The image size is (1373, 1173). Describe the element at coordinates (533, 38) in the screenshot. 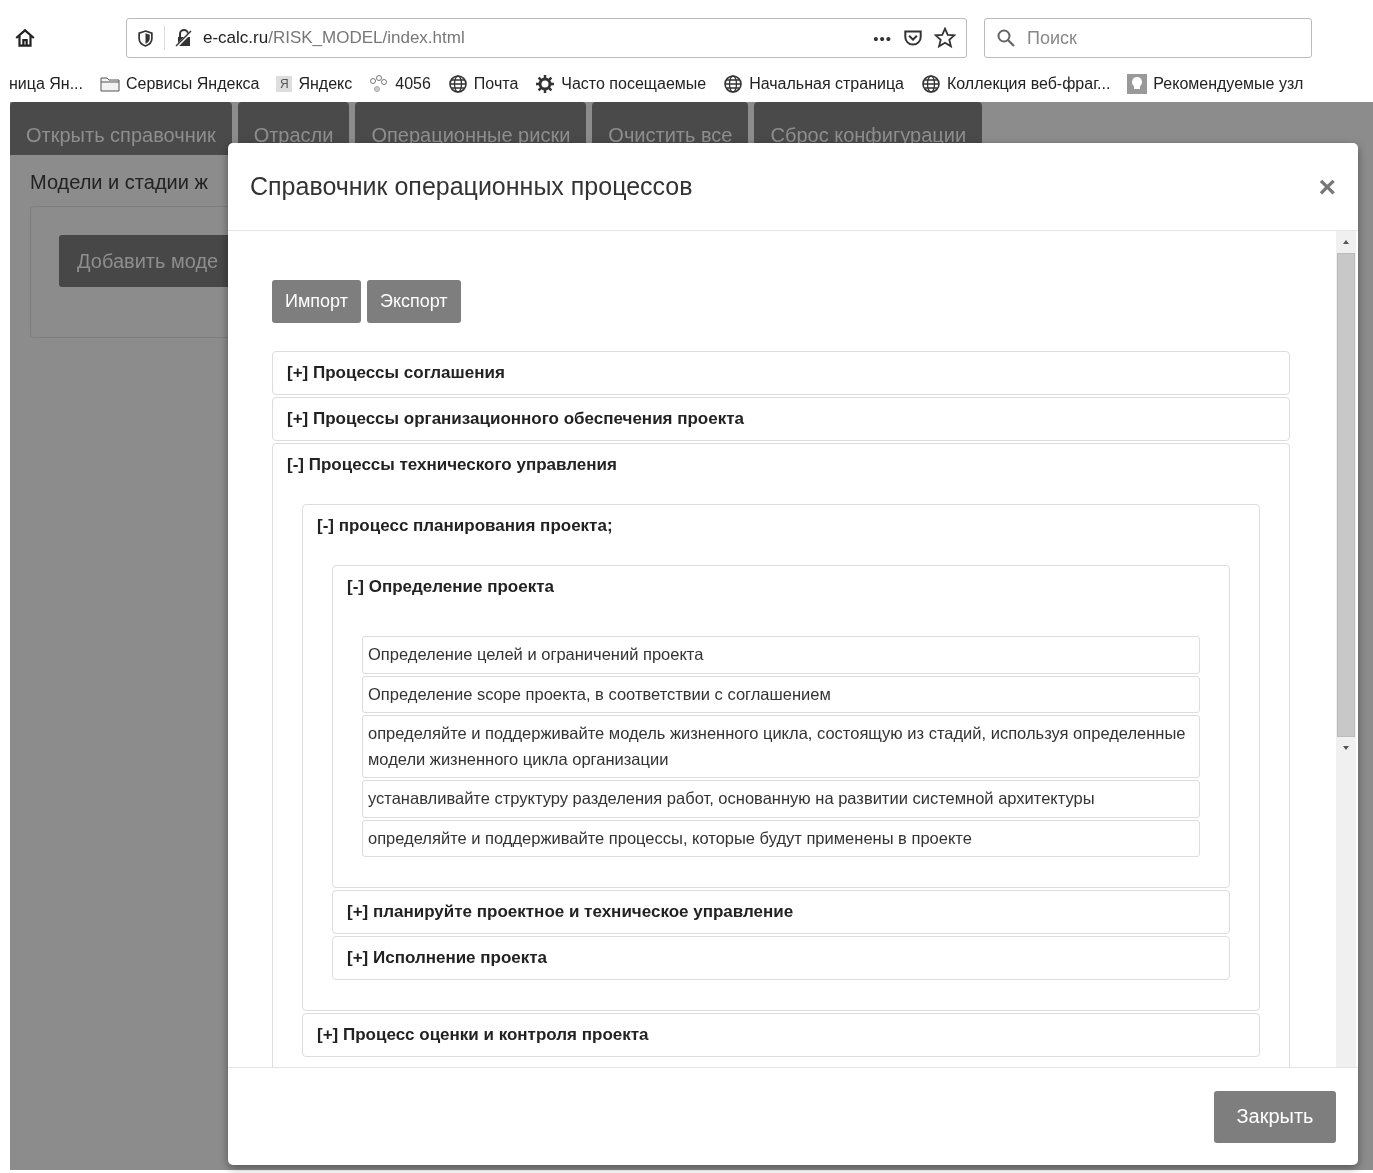

I see `url-text: e-calc.ru/RISK_MODEL/index.html` at that location.